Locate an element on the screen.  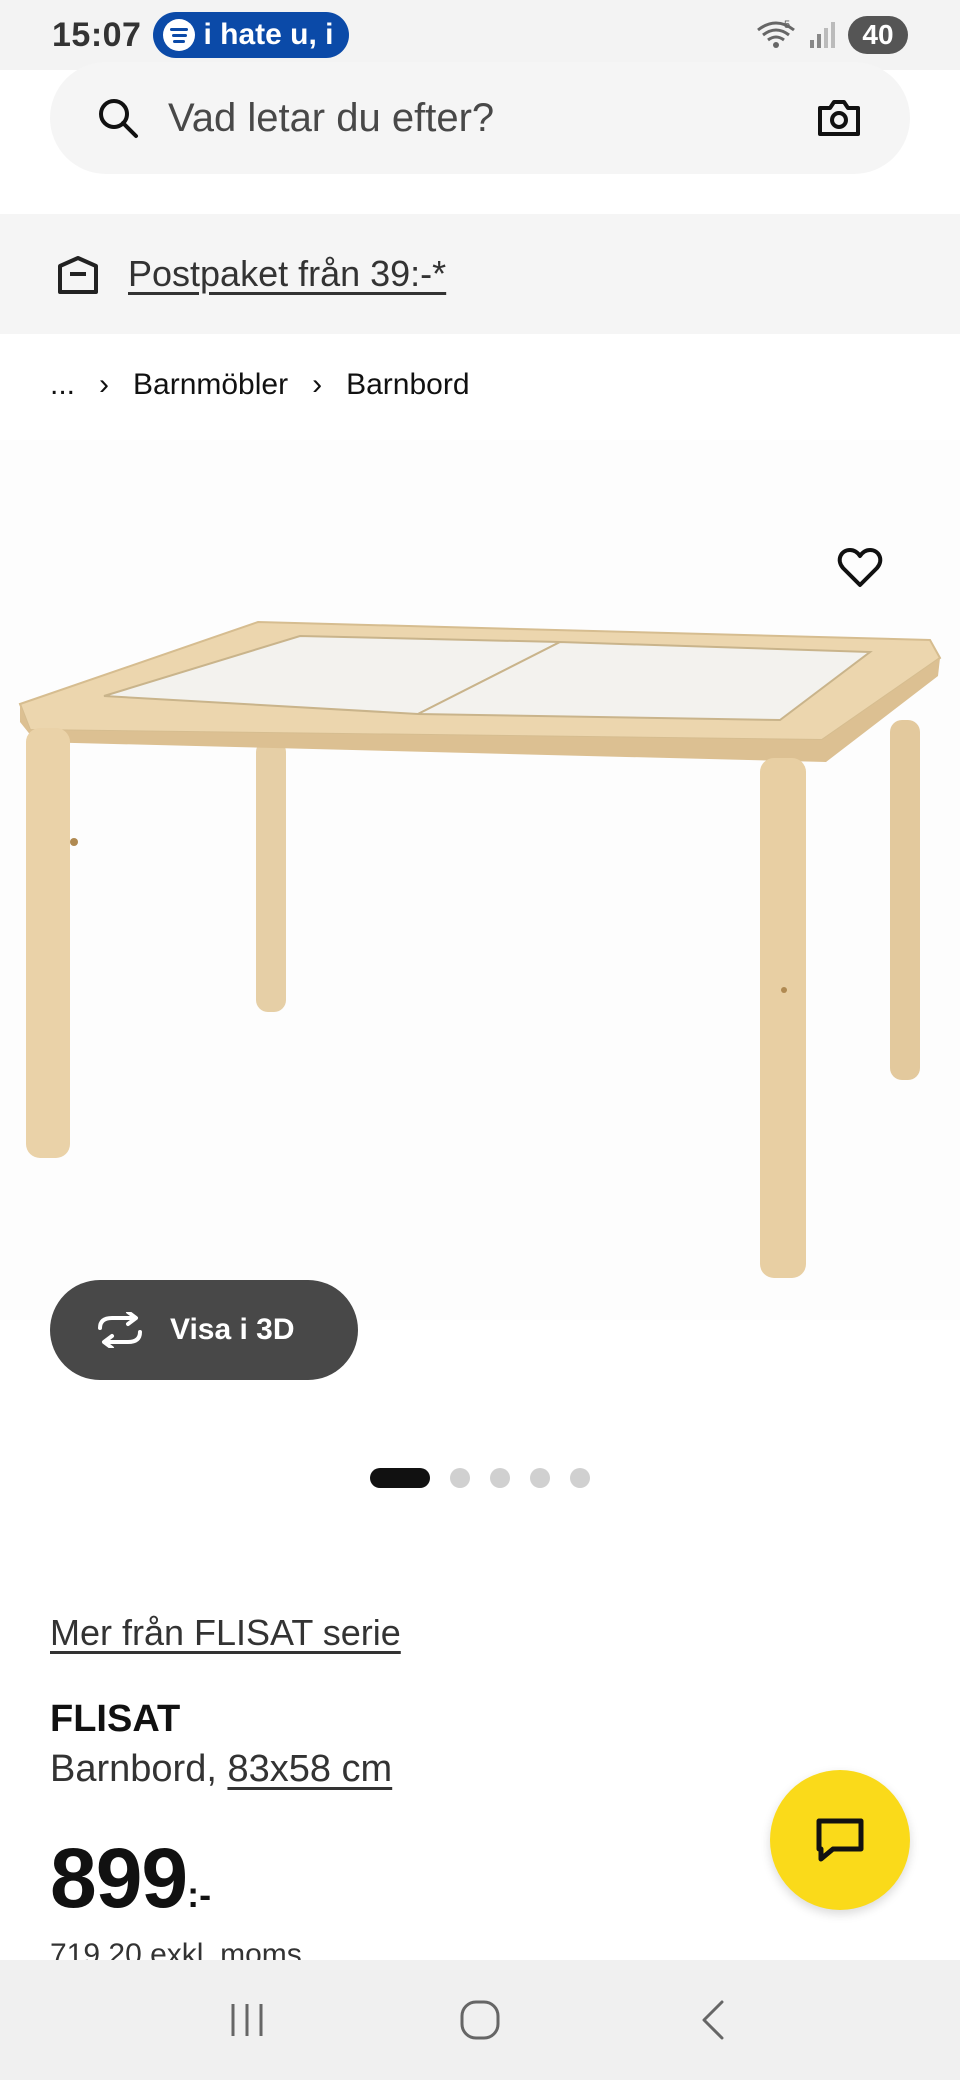
favorite-button is located at coordinates (860, 568).